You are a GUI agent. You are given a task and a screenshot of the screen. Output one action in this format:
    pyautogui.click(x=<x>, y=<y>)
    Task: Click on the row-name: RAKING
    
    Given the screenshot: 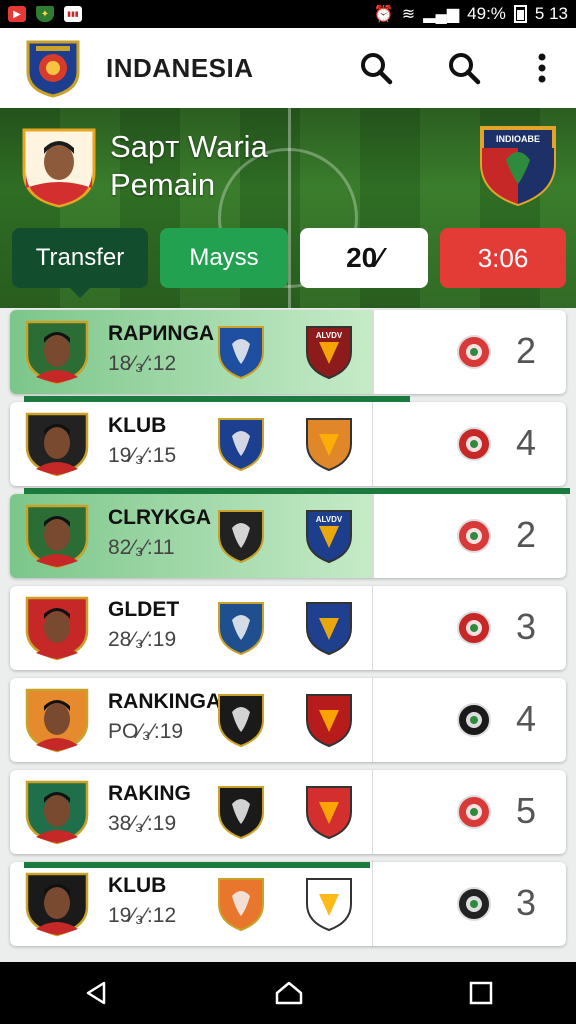 What is the action you would take?
    pyautogui.click(x=149, y=793)
    